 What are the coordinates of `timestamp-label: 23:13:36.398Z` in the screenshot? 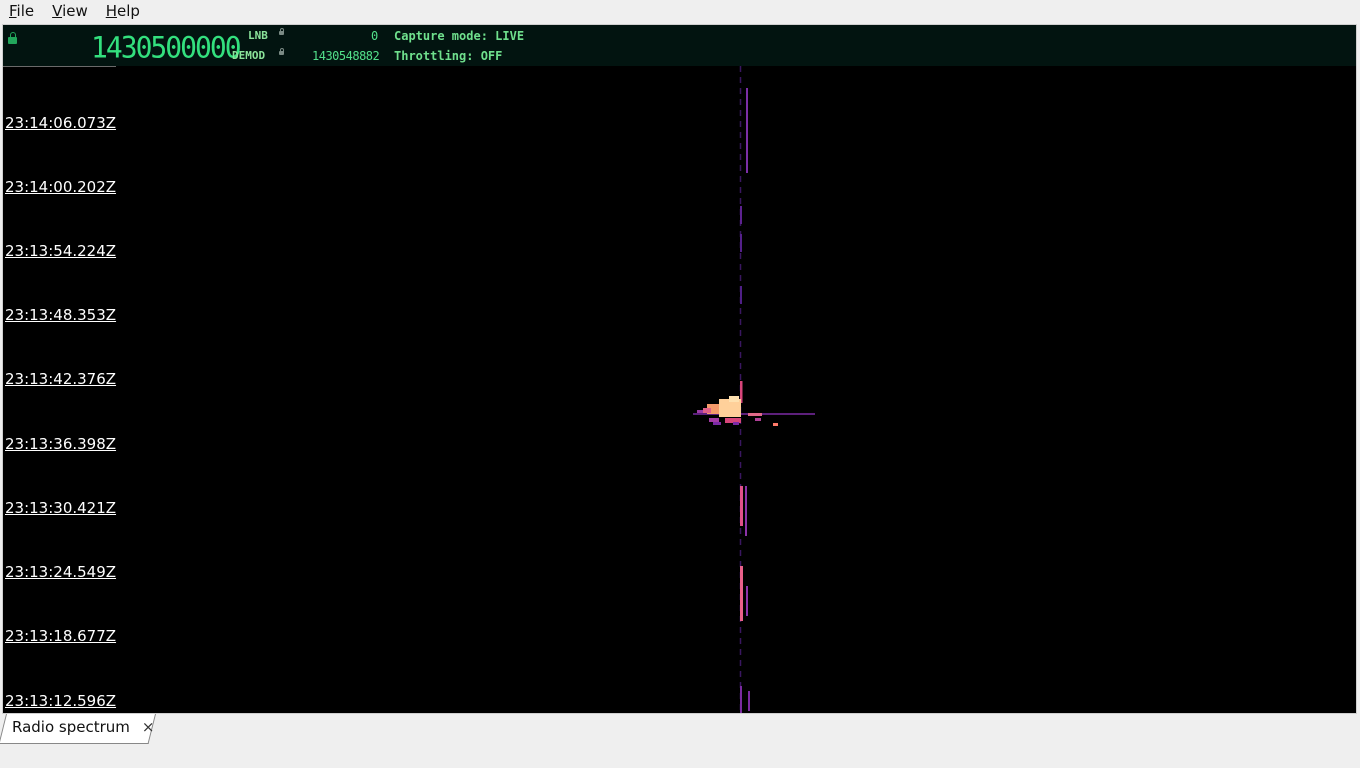 It's located at (61, 444).